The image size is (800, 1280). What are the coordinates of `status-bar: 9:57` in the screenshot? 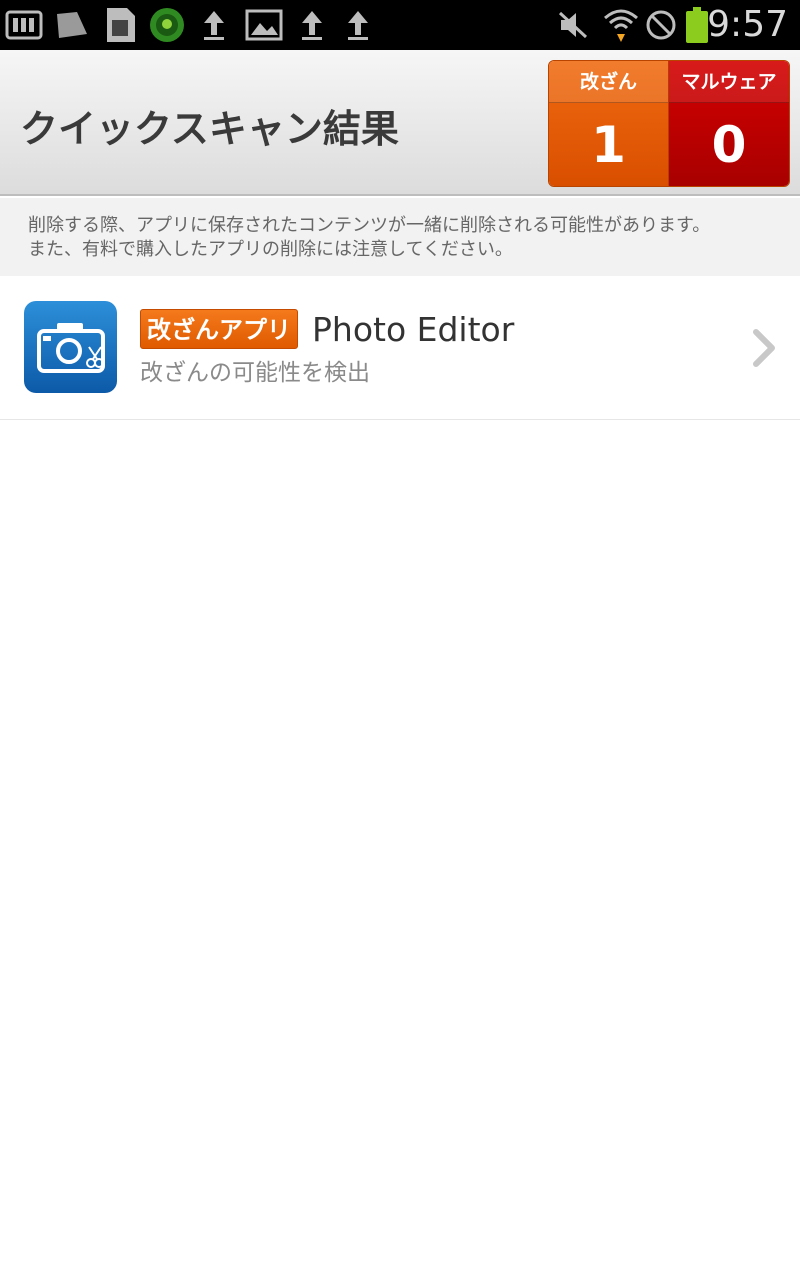 It's located at (400, 25).